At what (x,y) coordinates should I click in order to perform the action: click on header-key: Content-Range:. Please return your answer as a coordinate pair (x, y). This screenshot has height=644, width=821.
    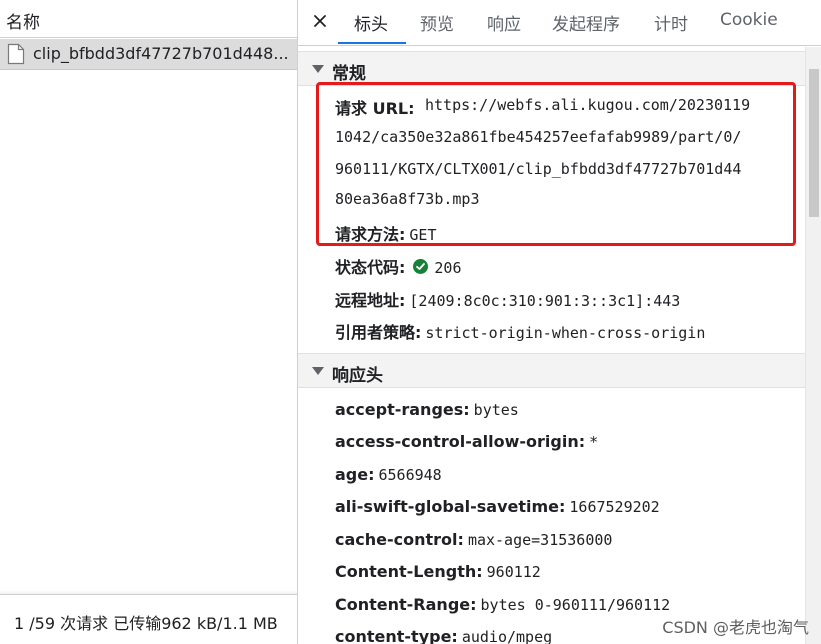
    Looking at the image, I should click on (406, 604).